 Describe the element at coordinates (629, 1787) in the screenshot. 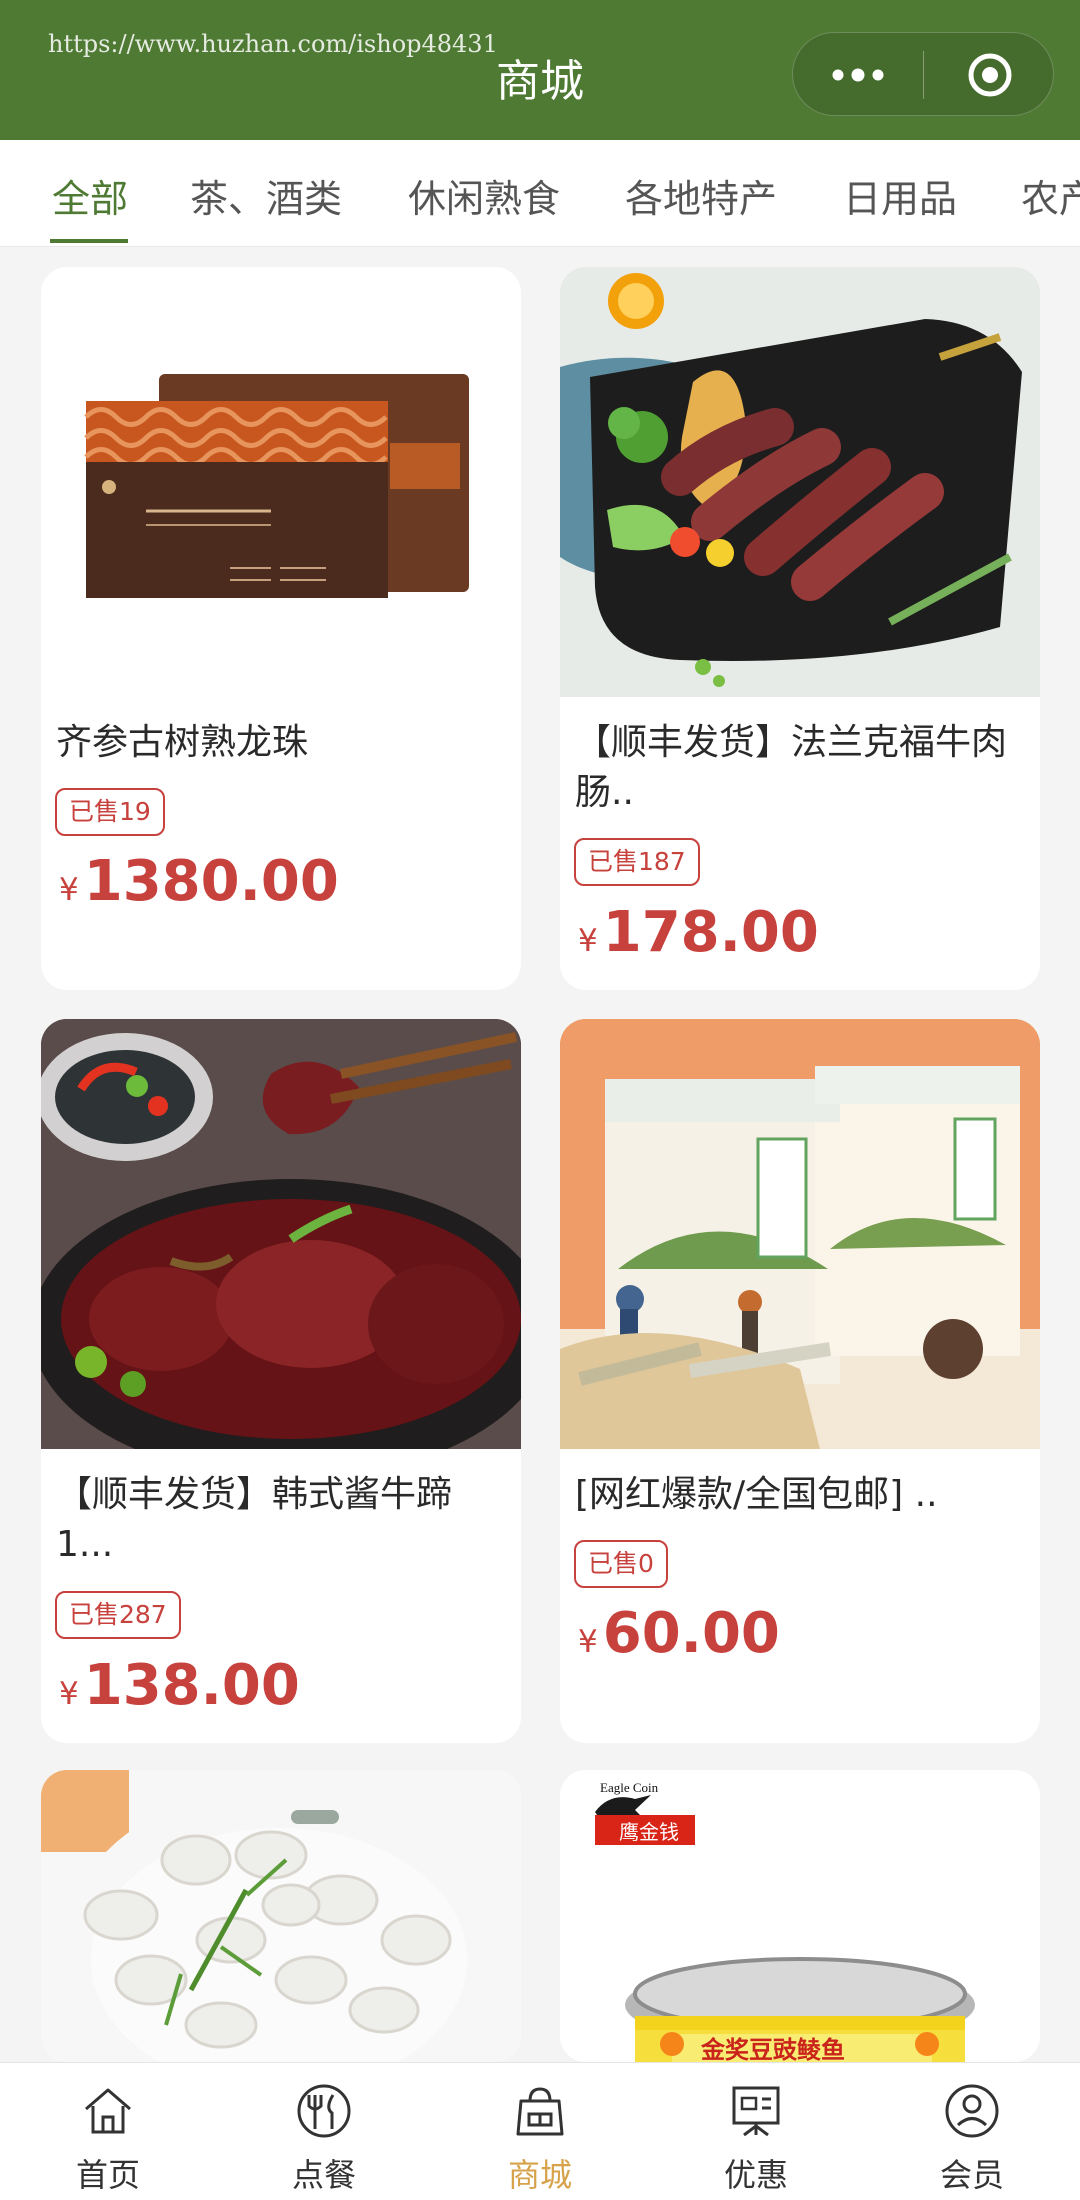

I see `brand-name-latin: Eagle Coin` at that location.